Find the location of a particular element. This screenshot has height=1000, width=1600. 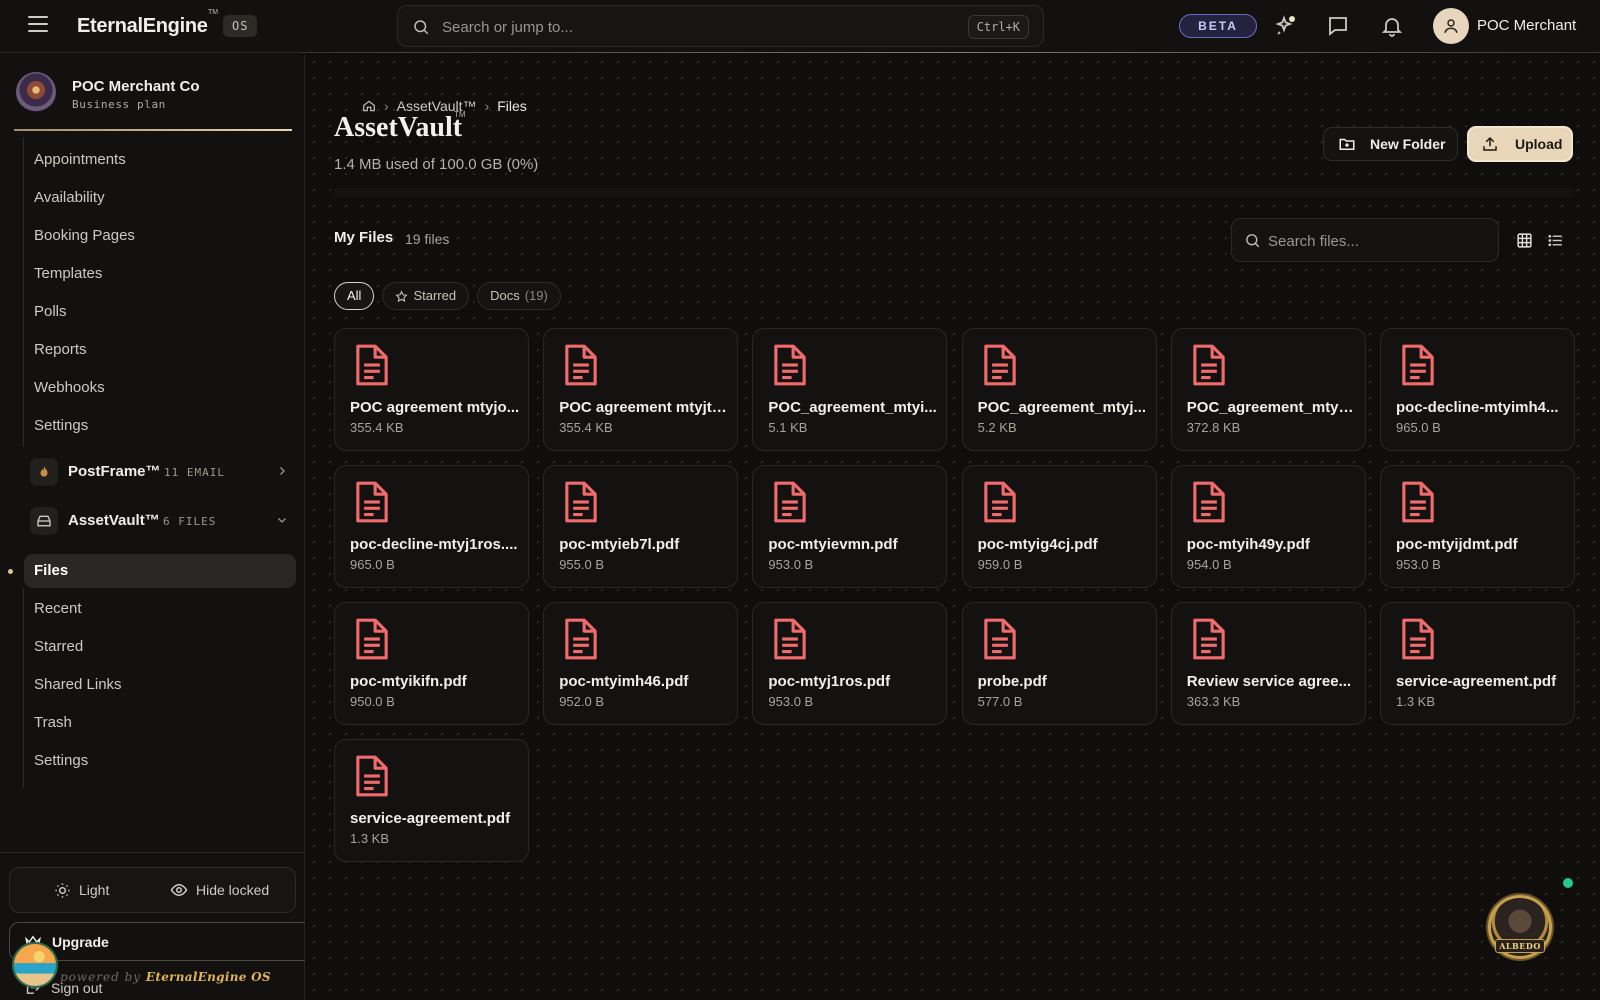

file-card: POC_agreement_mtyi... 5.1 KB is located at coordinates (850, 389).